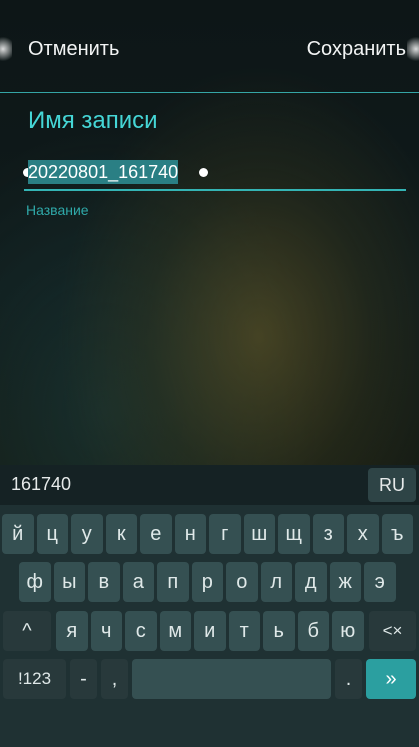 The width and height of the screenshot is (419, 747). Describe the element at coordinates (69, 582) in the screenshot. I see `key-ы: ы` at that location.